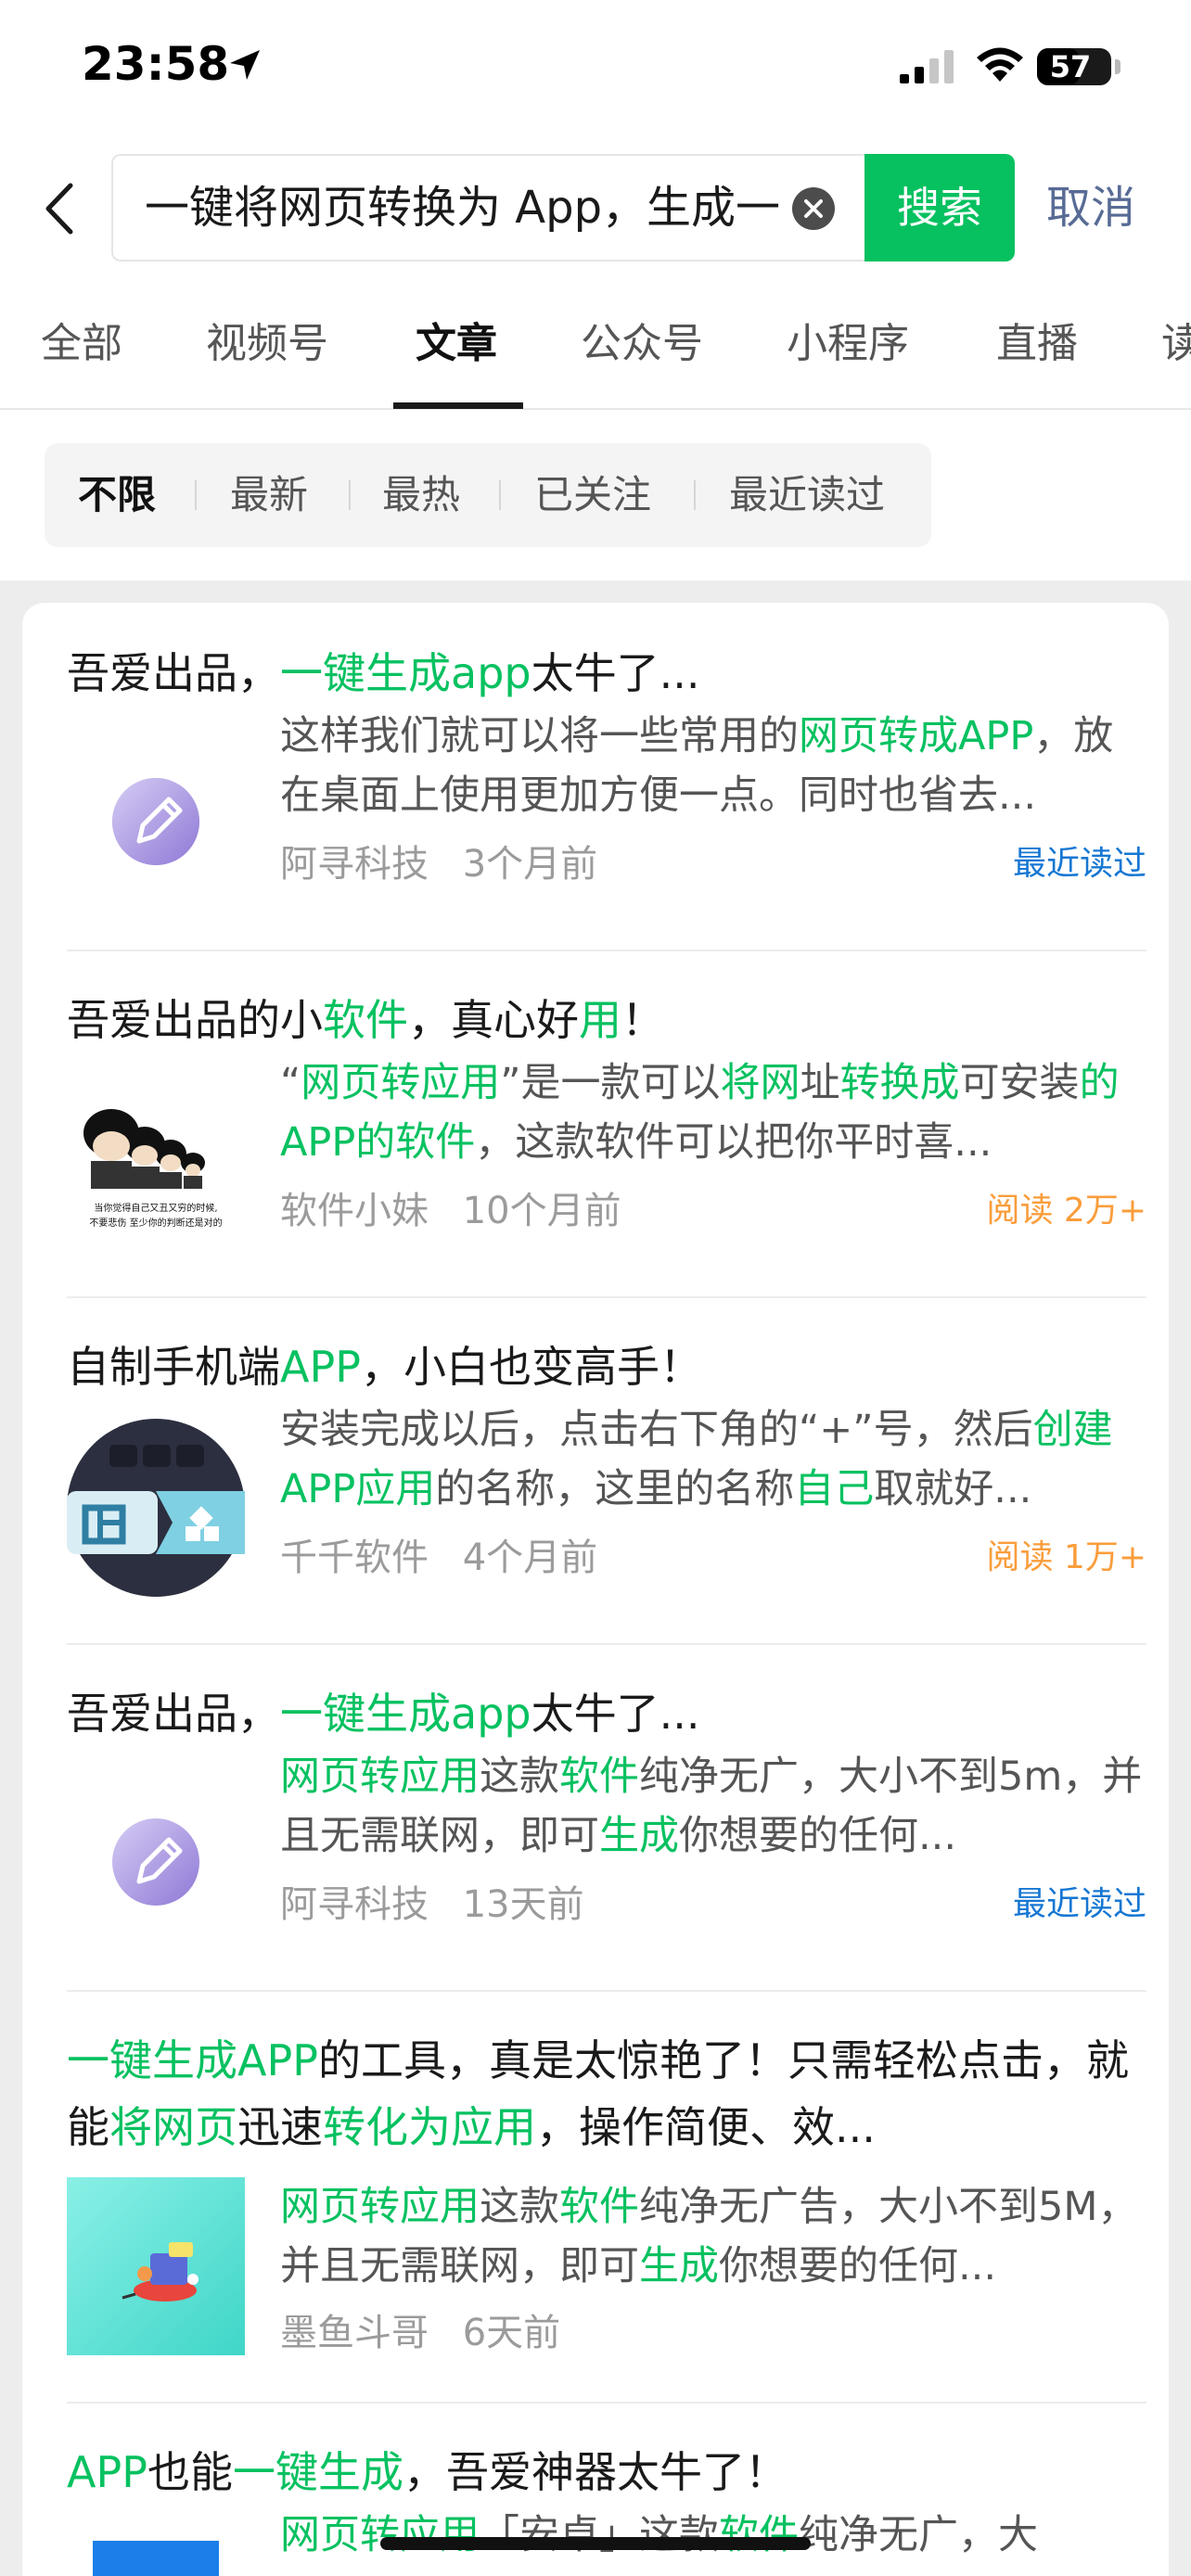  I want to click on result-time: 13天前, so click(523, 1904).